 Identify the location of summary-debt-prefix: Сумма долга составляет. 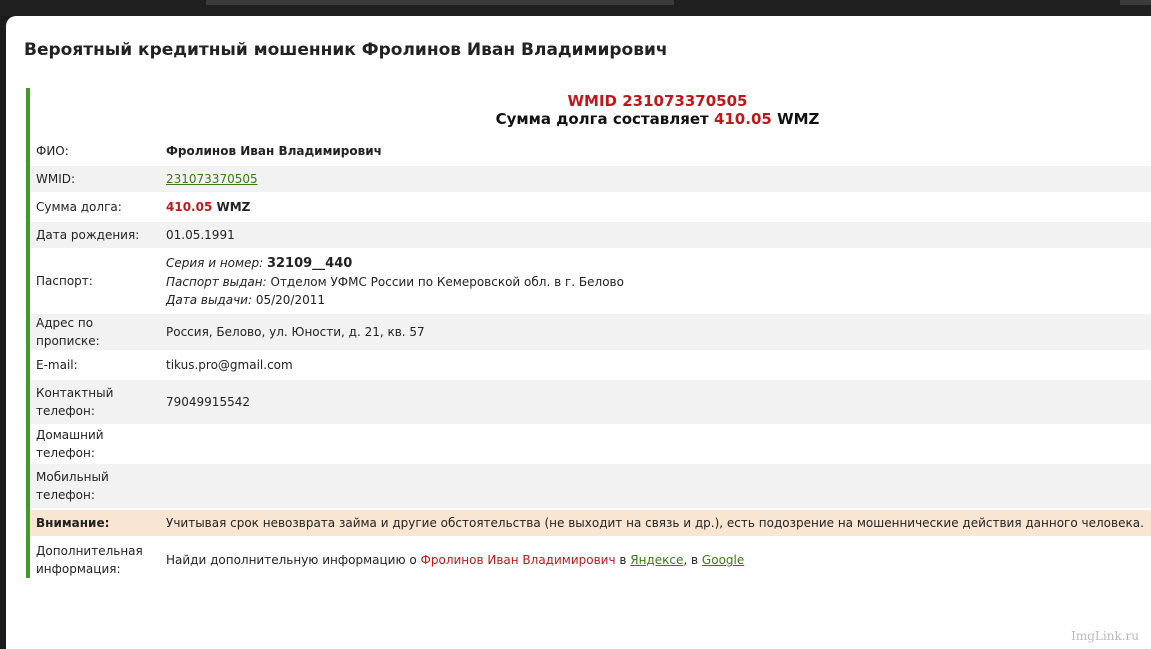
(602, 119).